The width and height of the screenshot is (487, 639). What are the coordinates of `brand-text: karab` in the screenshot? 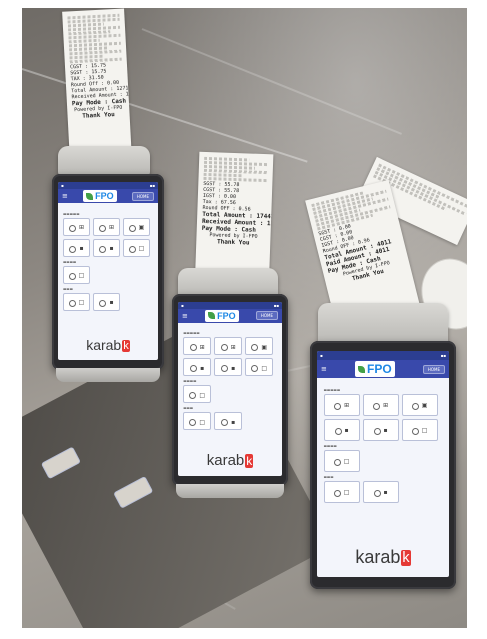 It's located at (225, 461).